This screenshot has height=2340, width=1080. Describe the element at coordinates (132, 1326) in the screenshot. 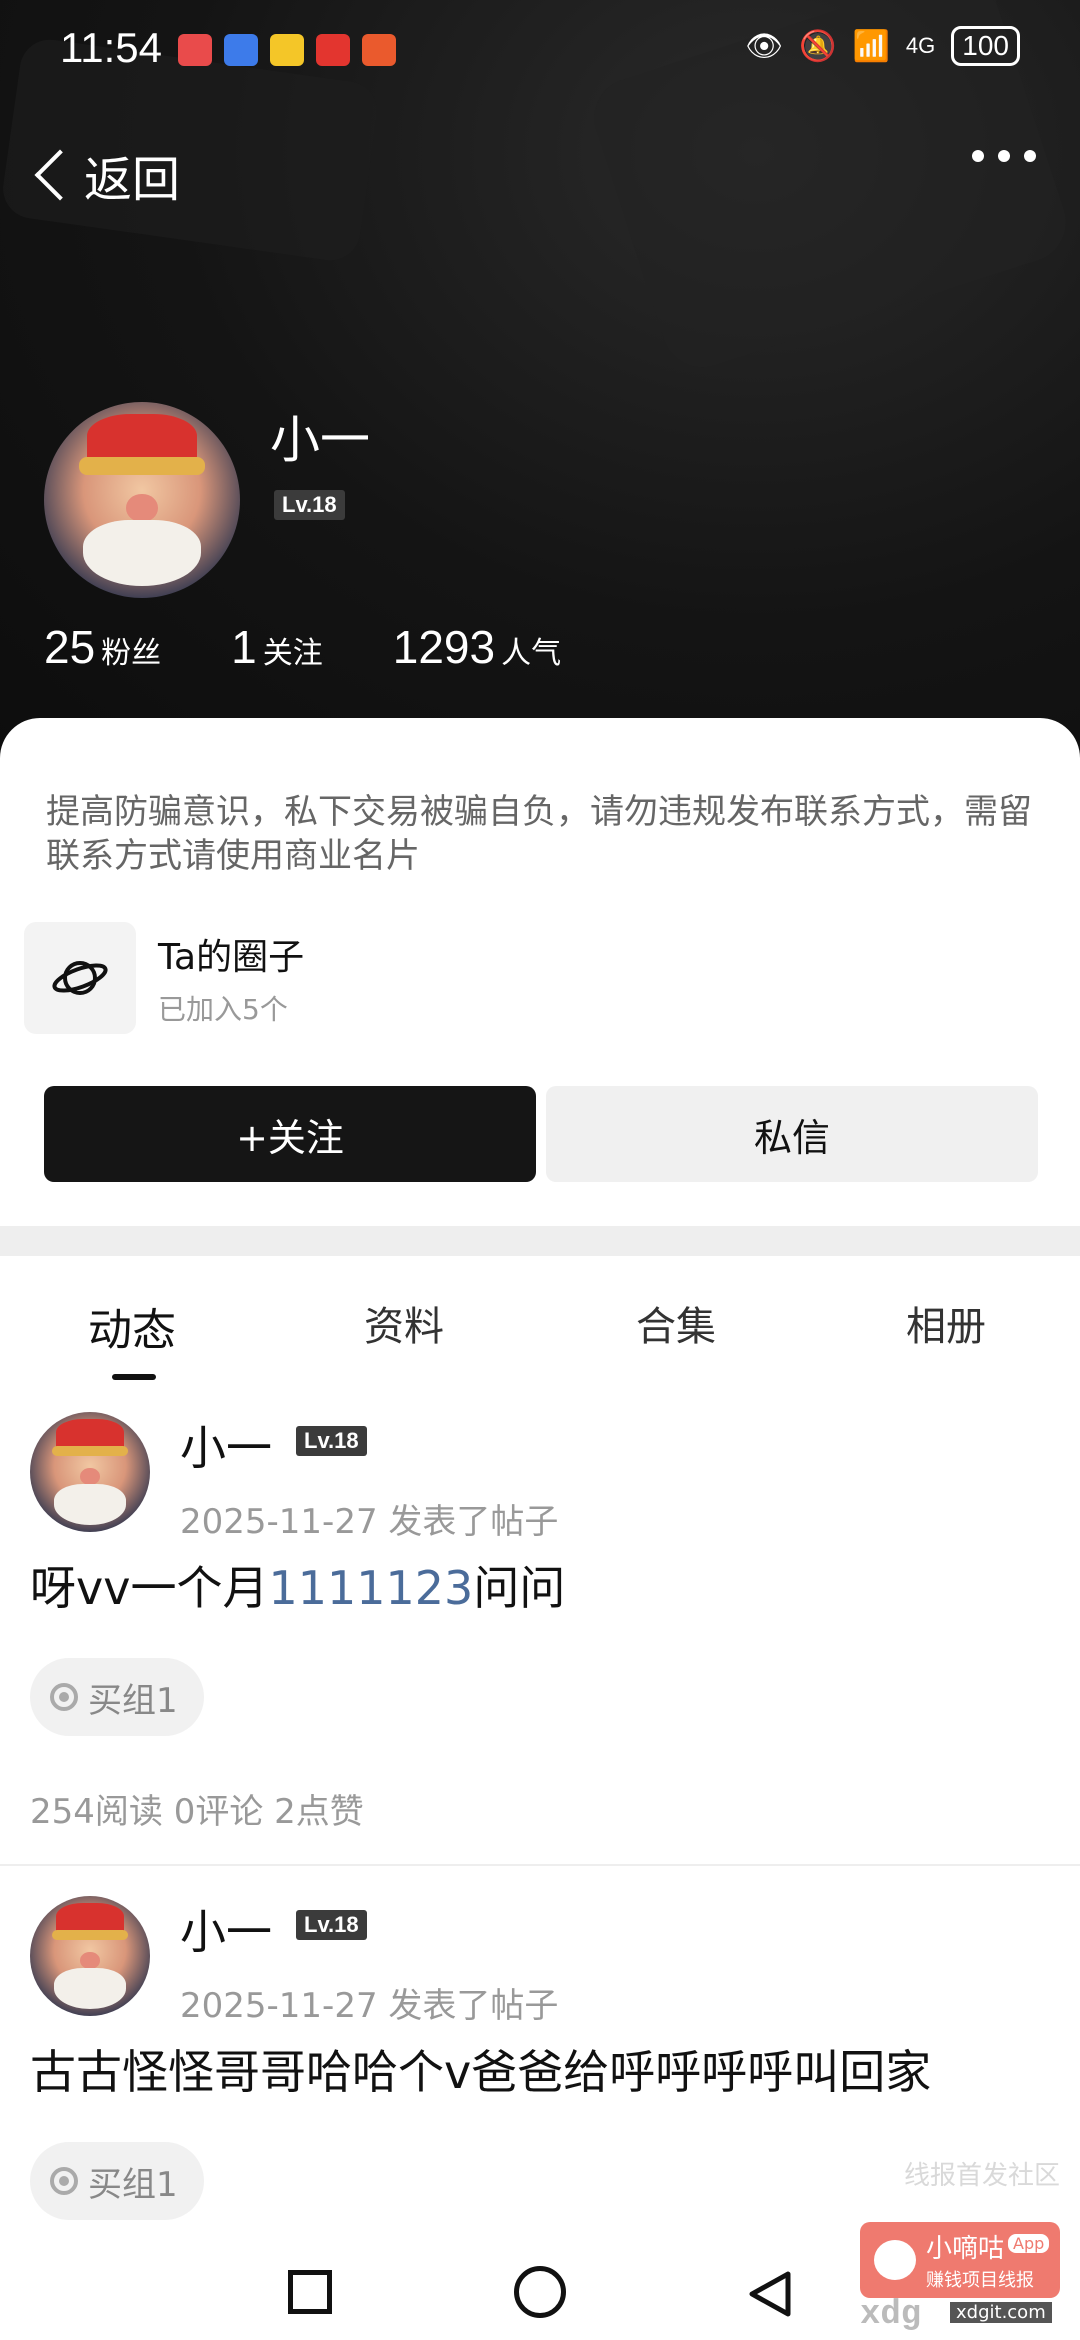

I see `tab-feed: 动态` at that location.